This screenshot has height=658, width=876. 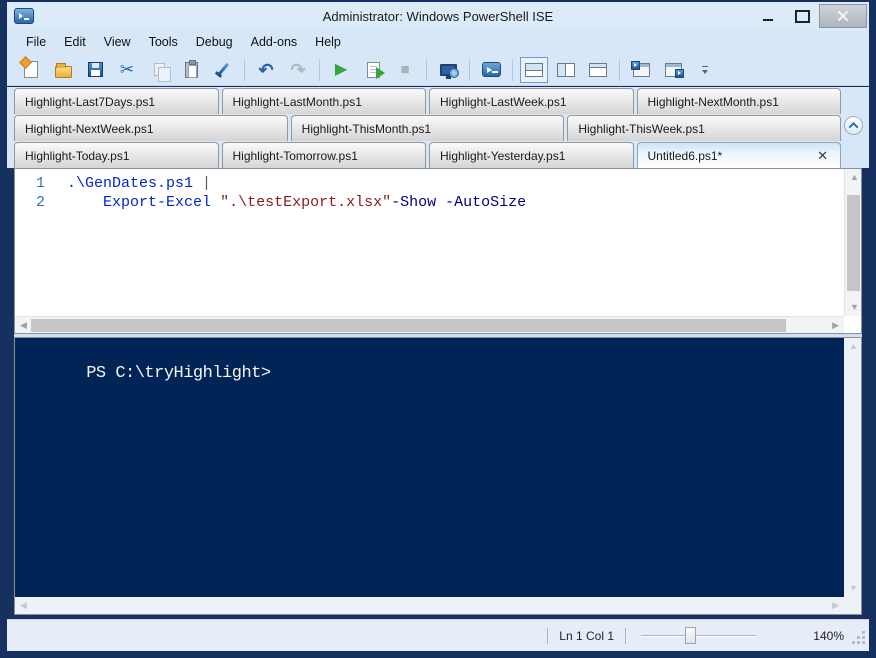 What do you see at coordinates (214, 42) in the screenshot?
I see `menu-debug: Debug` at bounding box center [214, 42].